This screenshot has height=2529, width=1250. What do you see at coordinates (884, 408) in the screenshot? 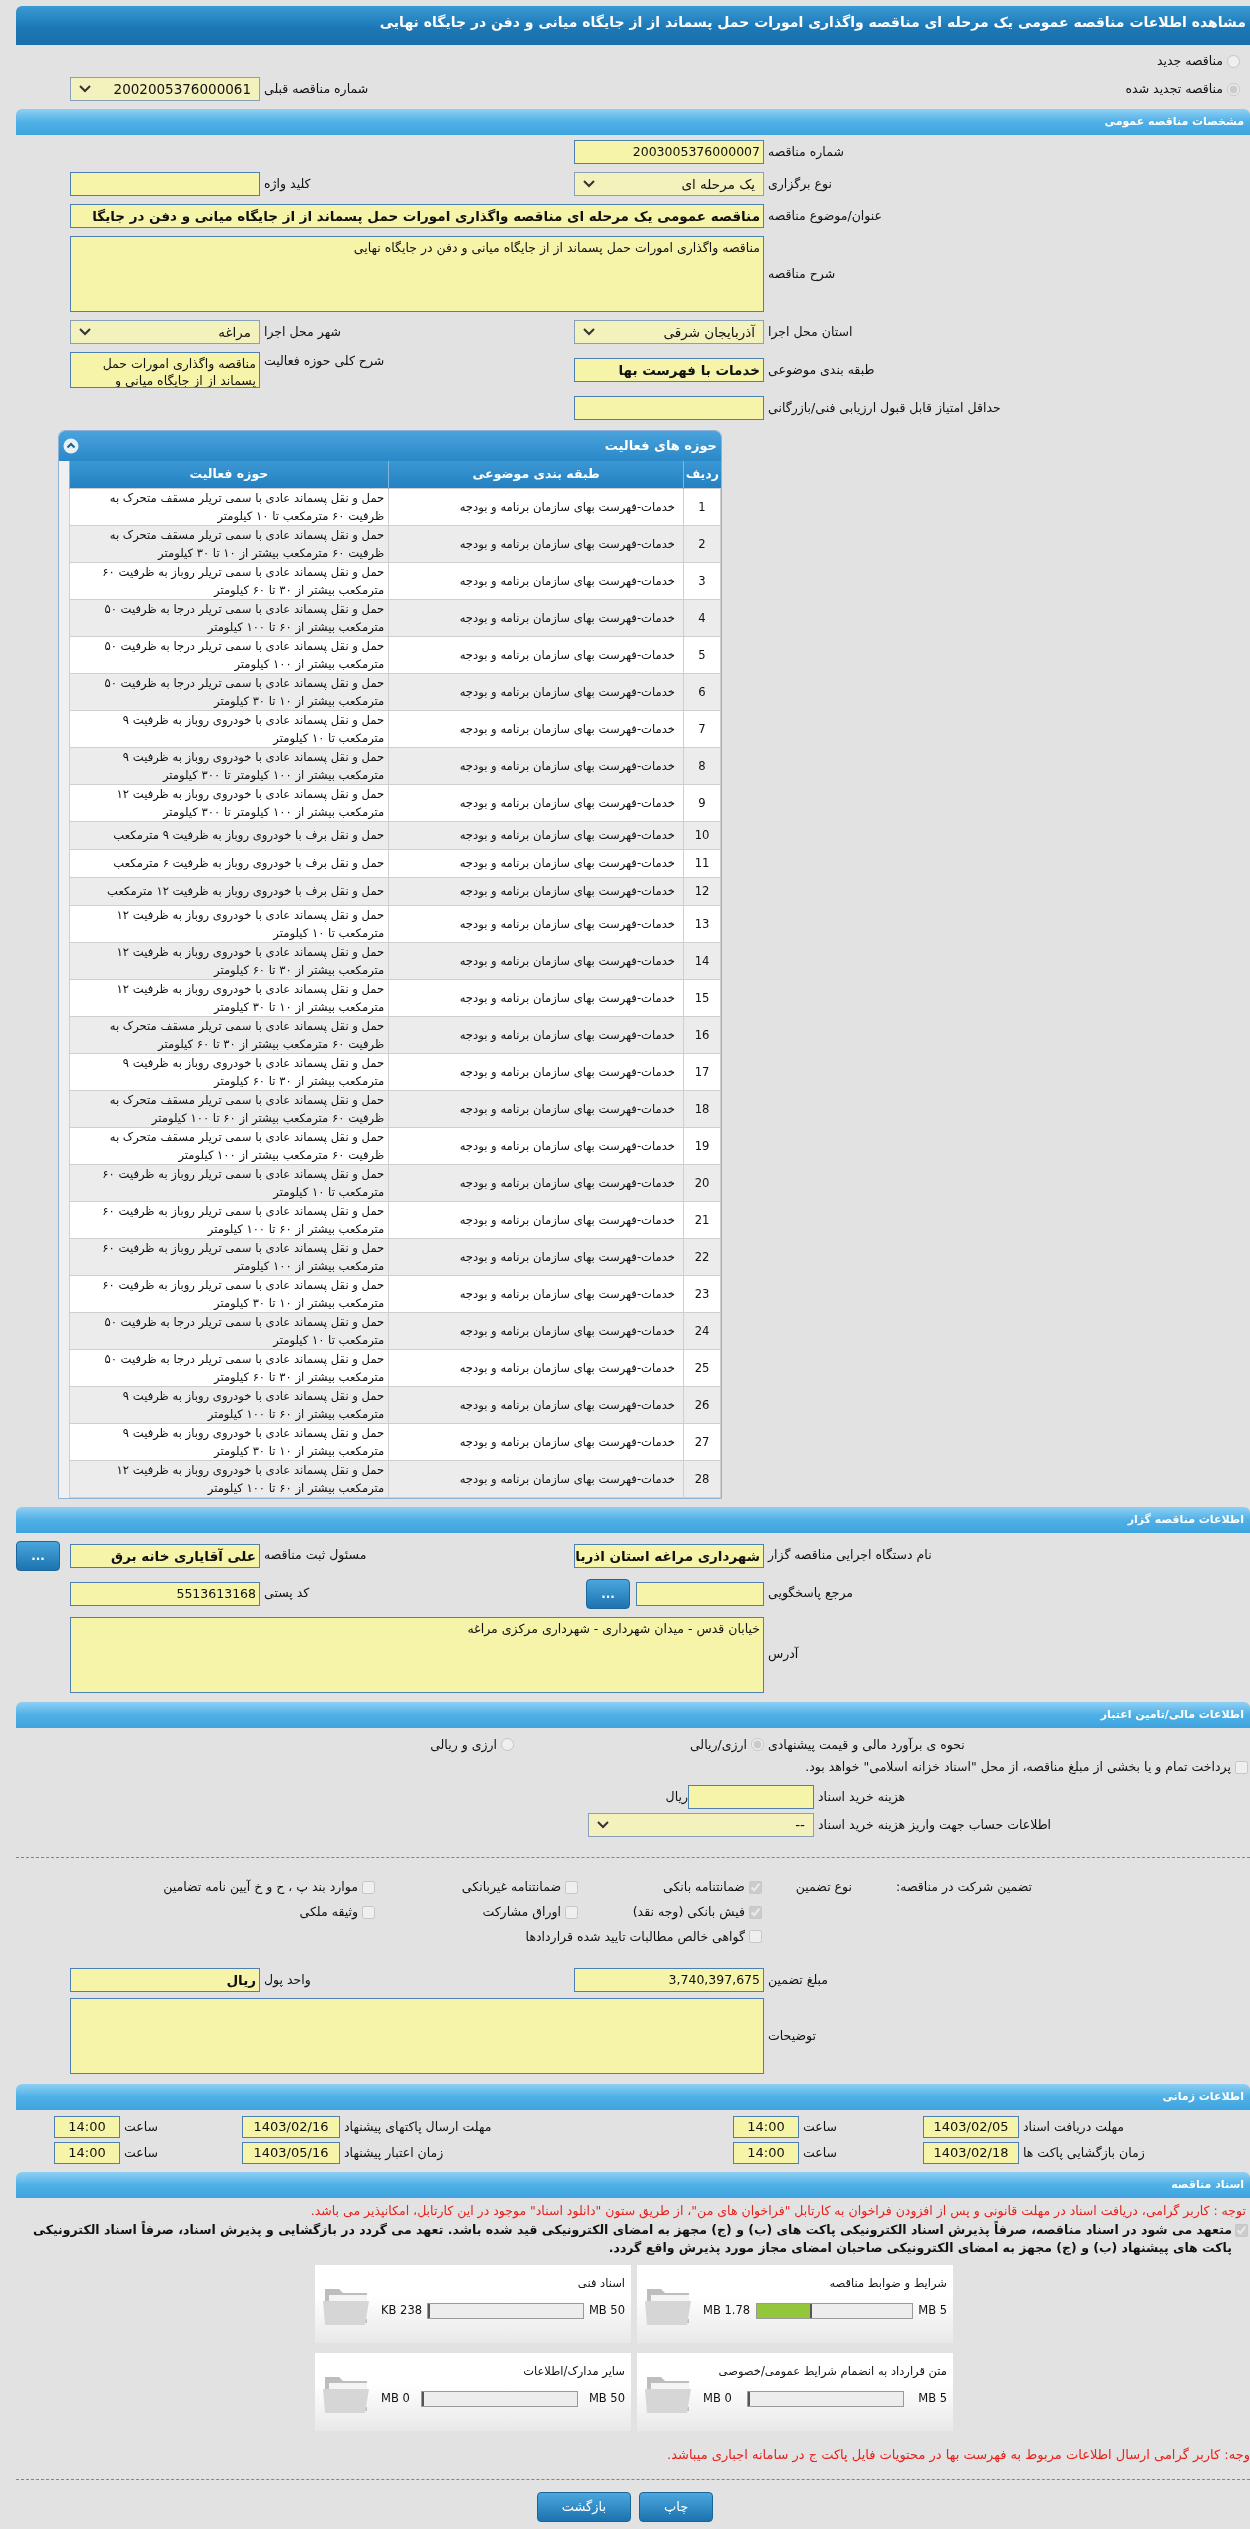
I see `field-label: حداقل امتیاز قابل قبول ارزیابی فنی/بازرگانی` at bounding box center [884, 408].